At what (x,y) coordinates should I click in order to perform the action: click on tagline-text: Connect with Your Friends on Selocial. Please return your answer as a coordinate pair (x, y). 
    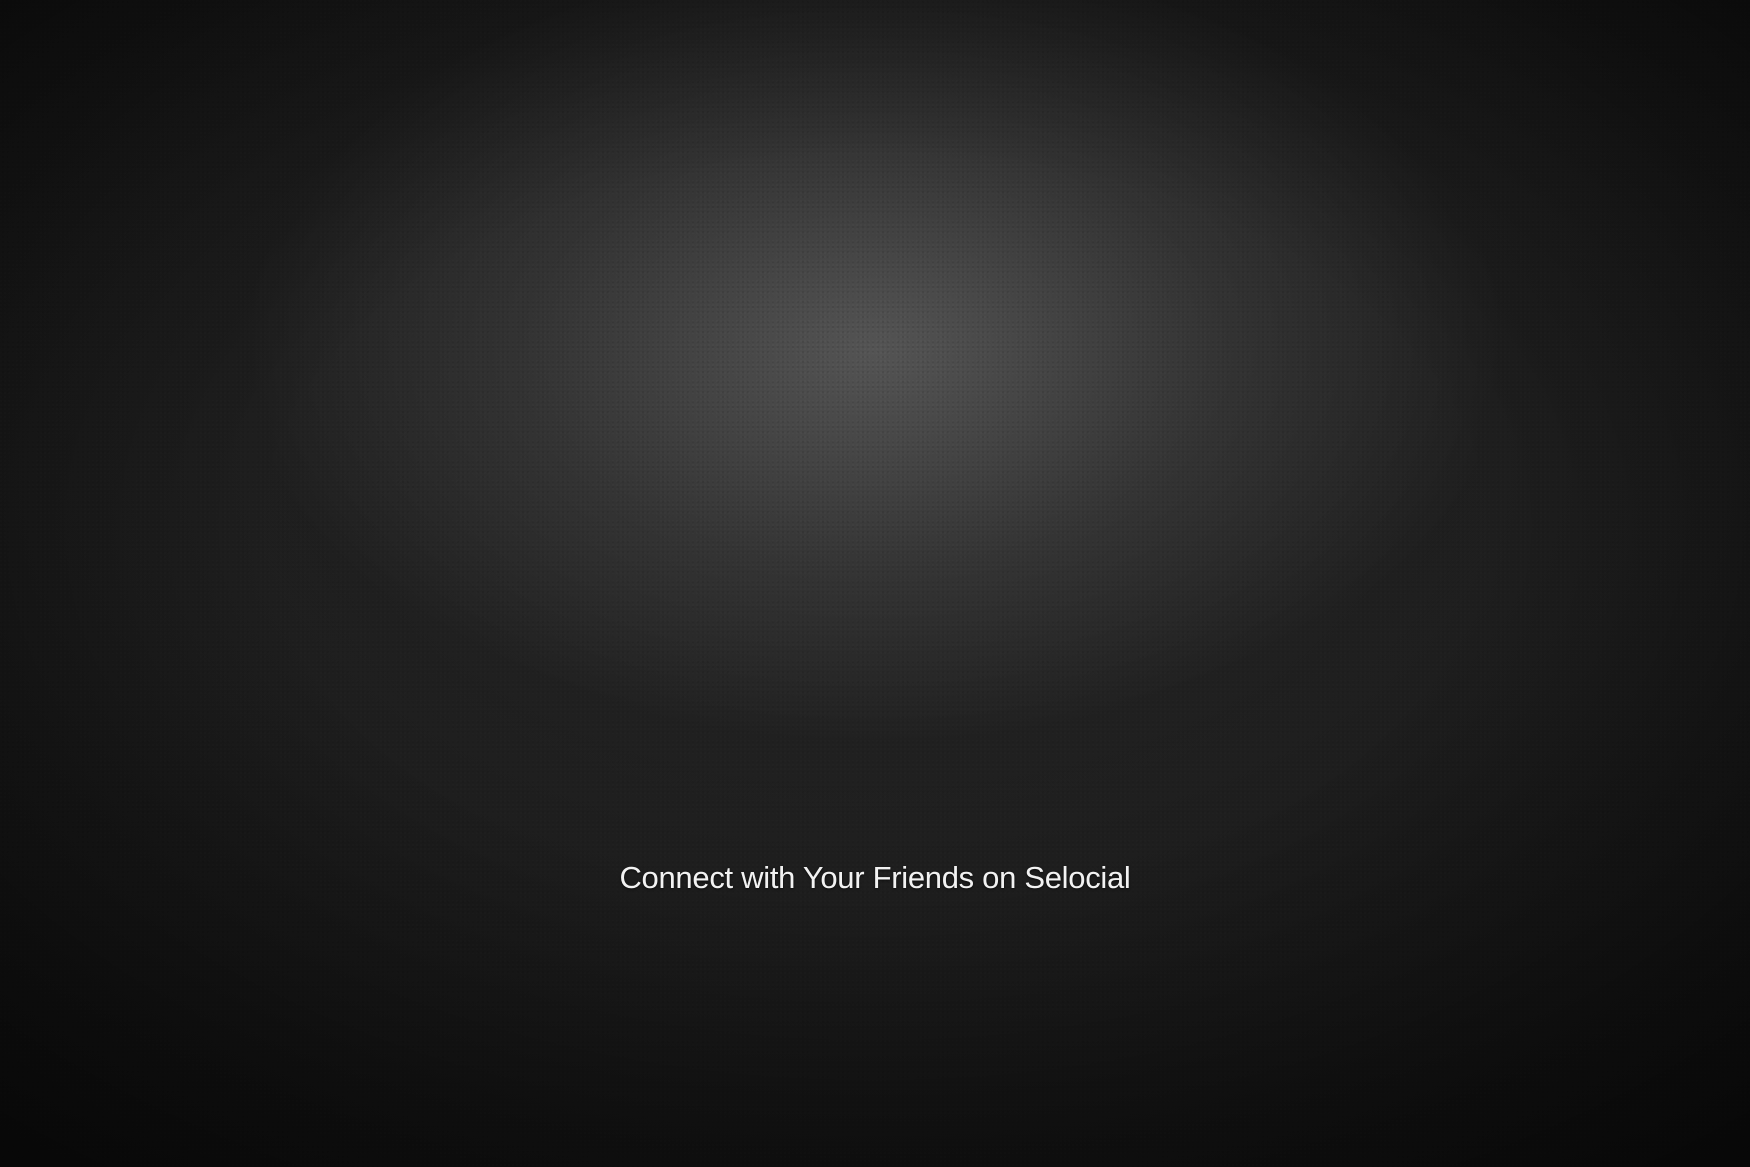
    Looking at the image, I should click on (875, 877).